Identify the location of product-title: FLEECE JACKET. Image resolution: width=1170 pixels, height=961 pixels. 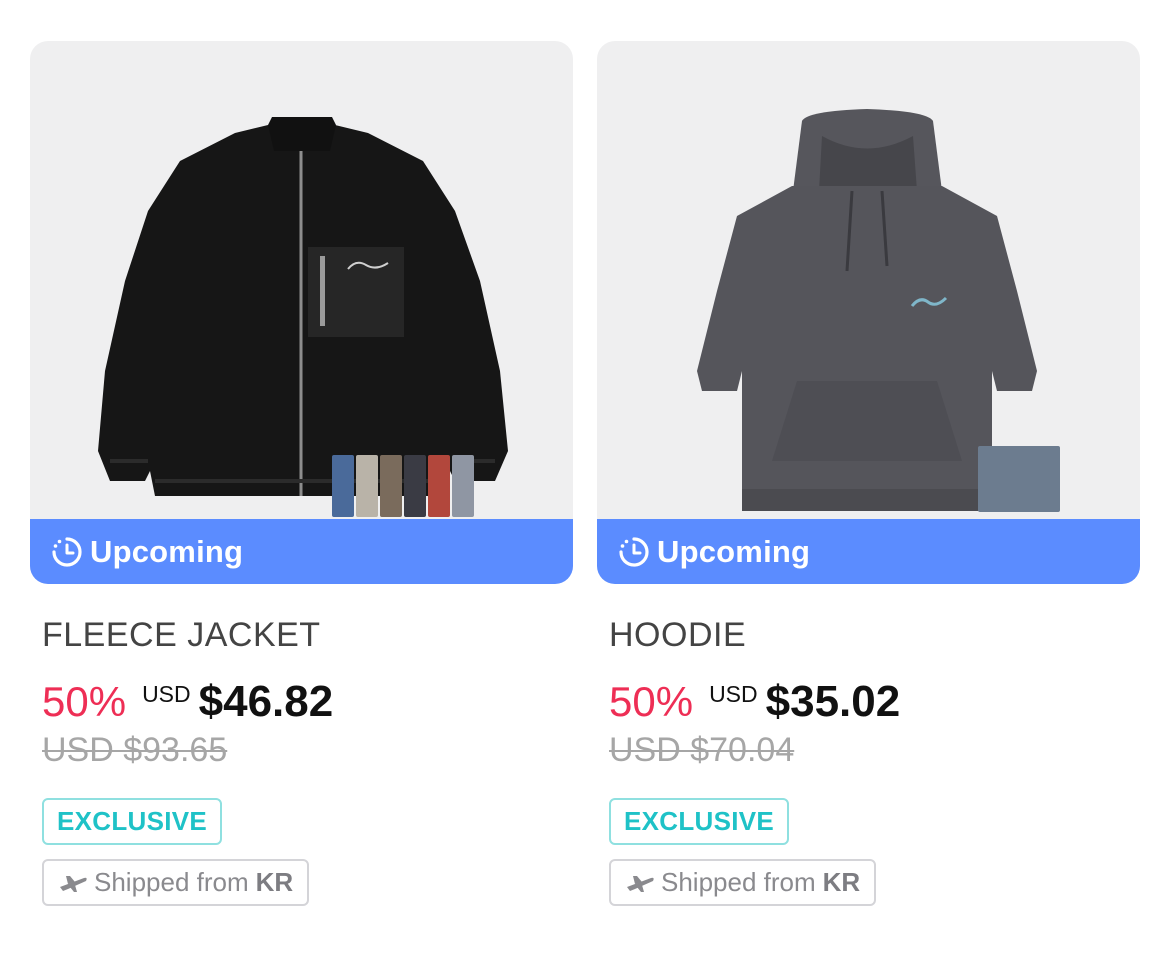
(307, 635).